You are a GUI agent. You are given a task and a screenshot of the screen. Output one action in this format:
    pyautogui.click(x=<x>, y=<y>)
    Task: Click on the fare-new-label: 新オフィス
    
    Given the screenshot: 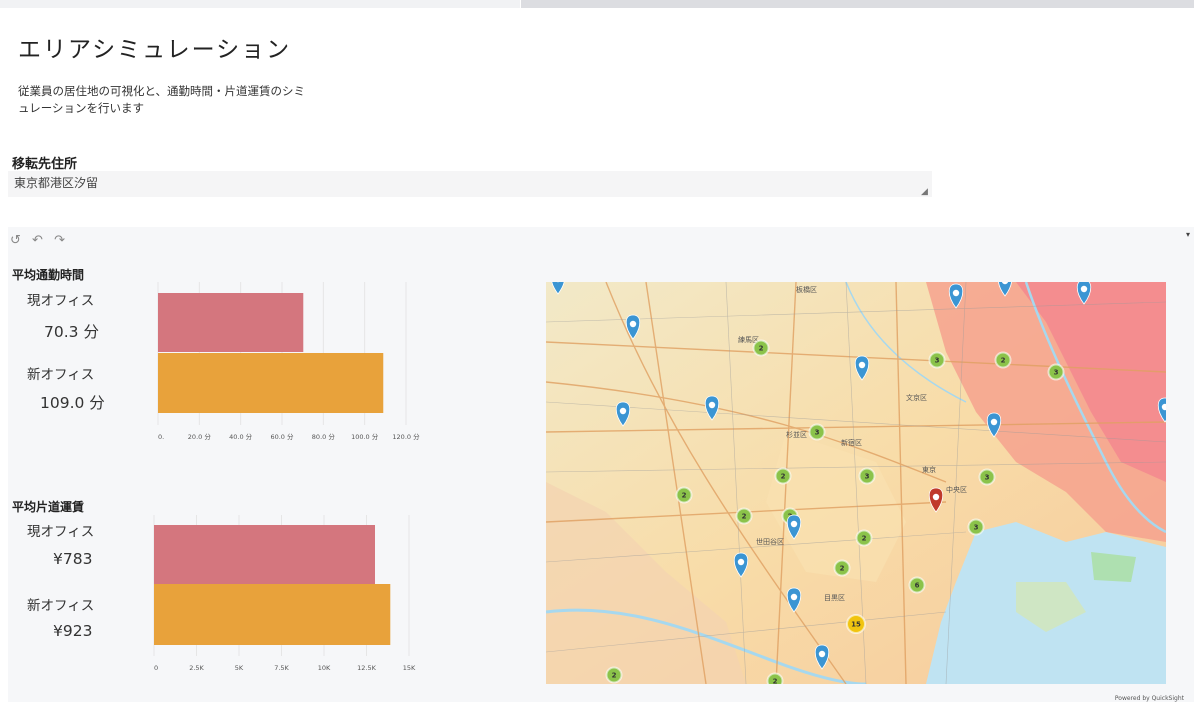 What is the action you would take?
    pyautogui.click(x=61, y=606)
    